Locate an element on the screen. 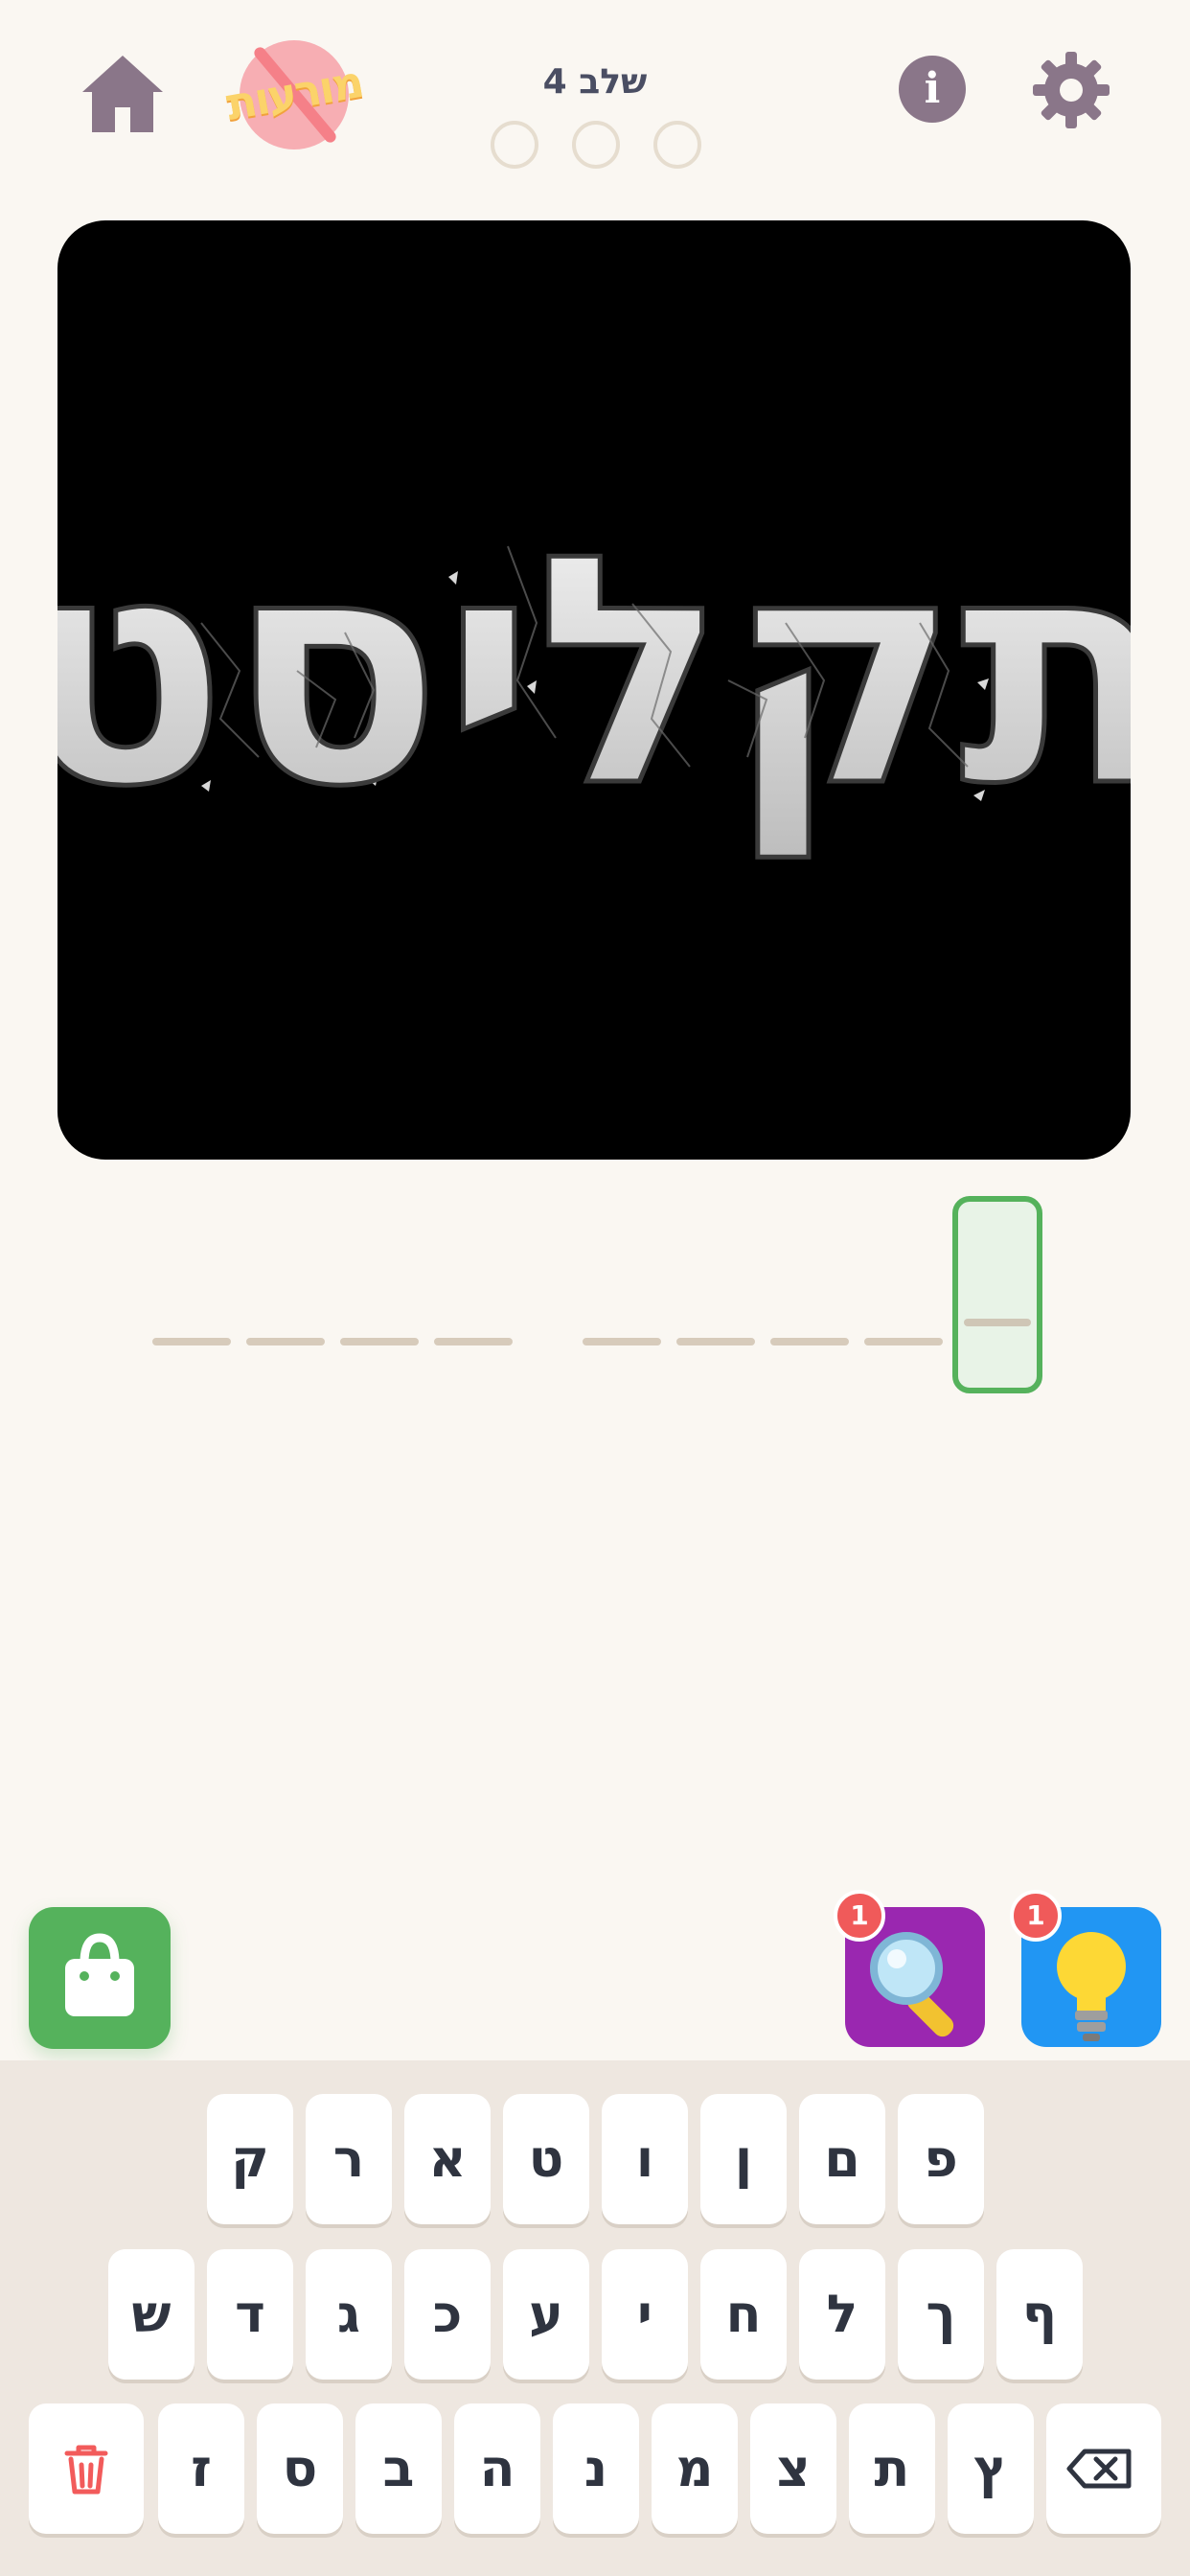  delete-button is located at coordinates (87, 2469).